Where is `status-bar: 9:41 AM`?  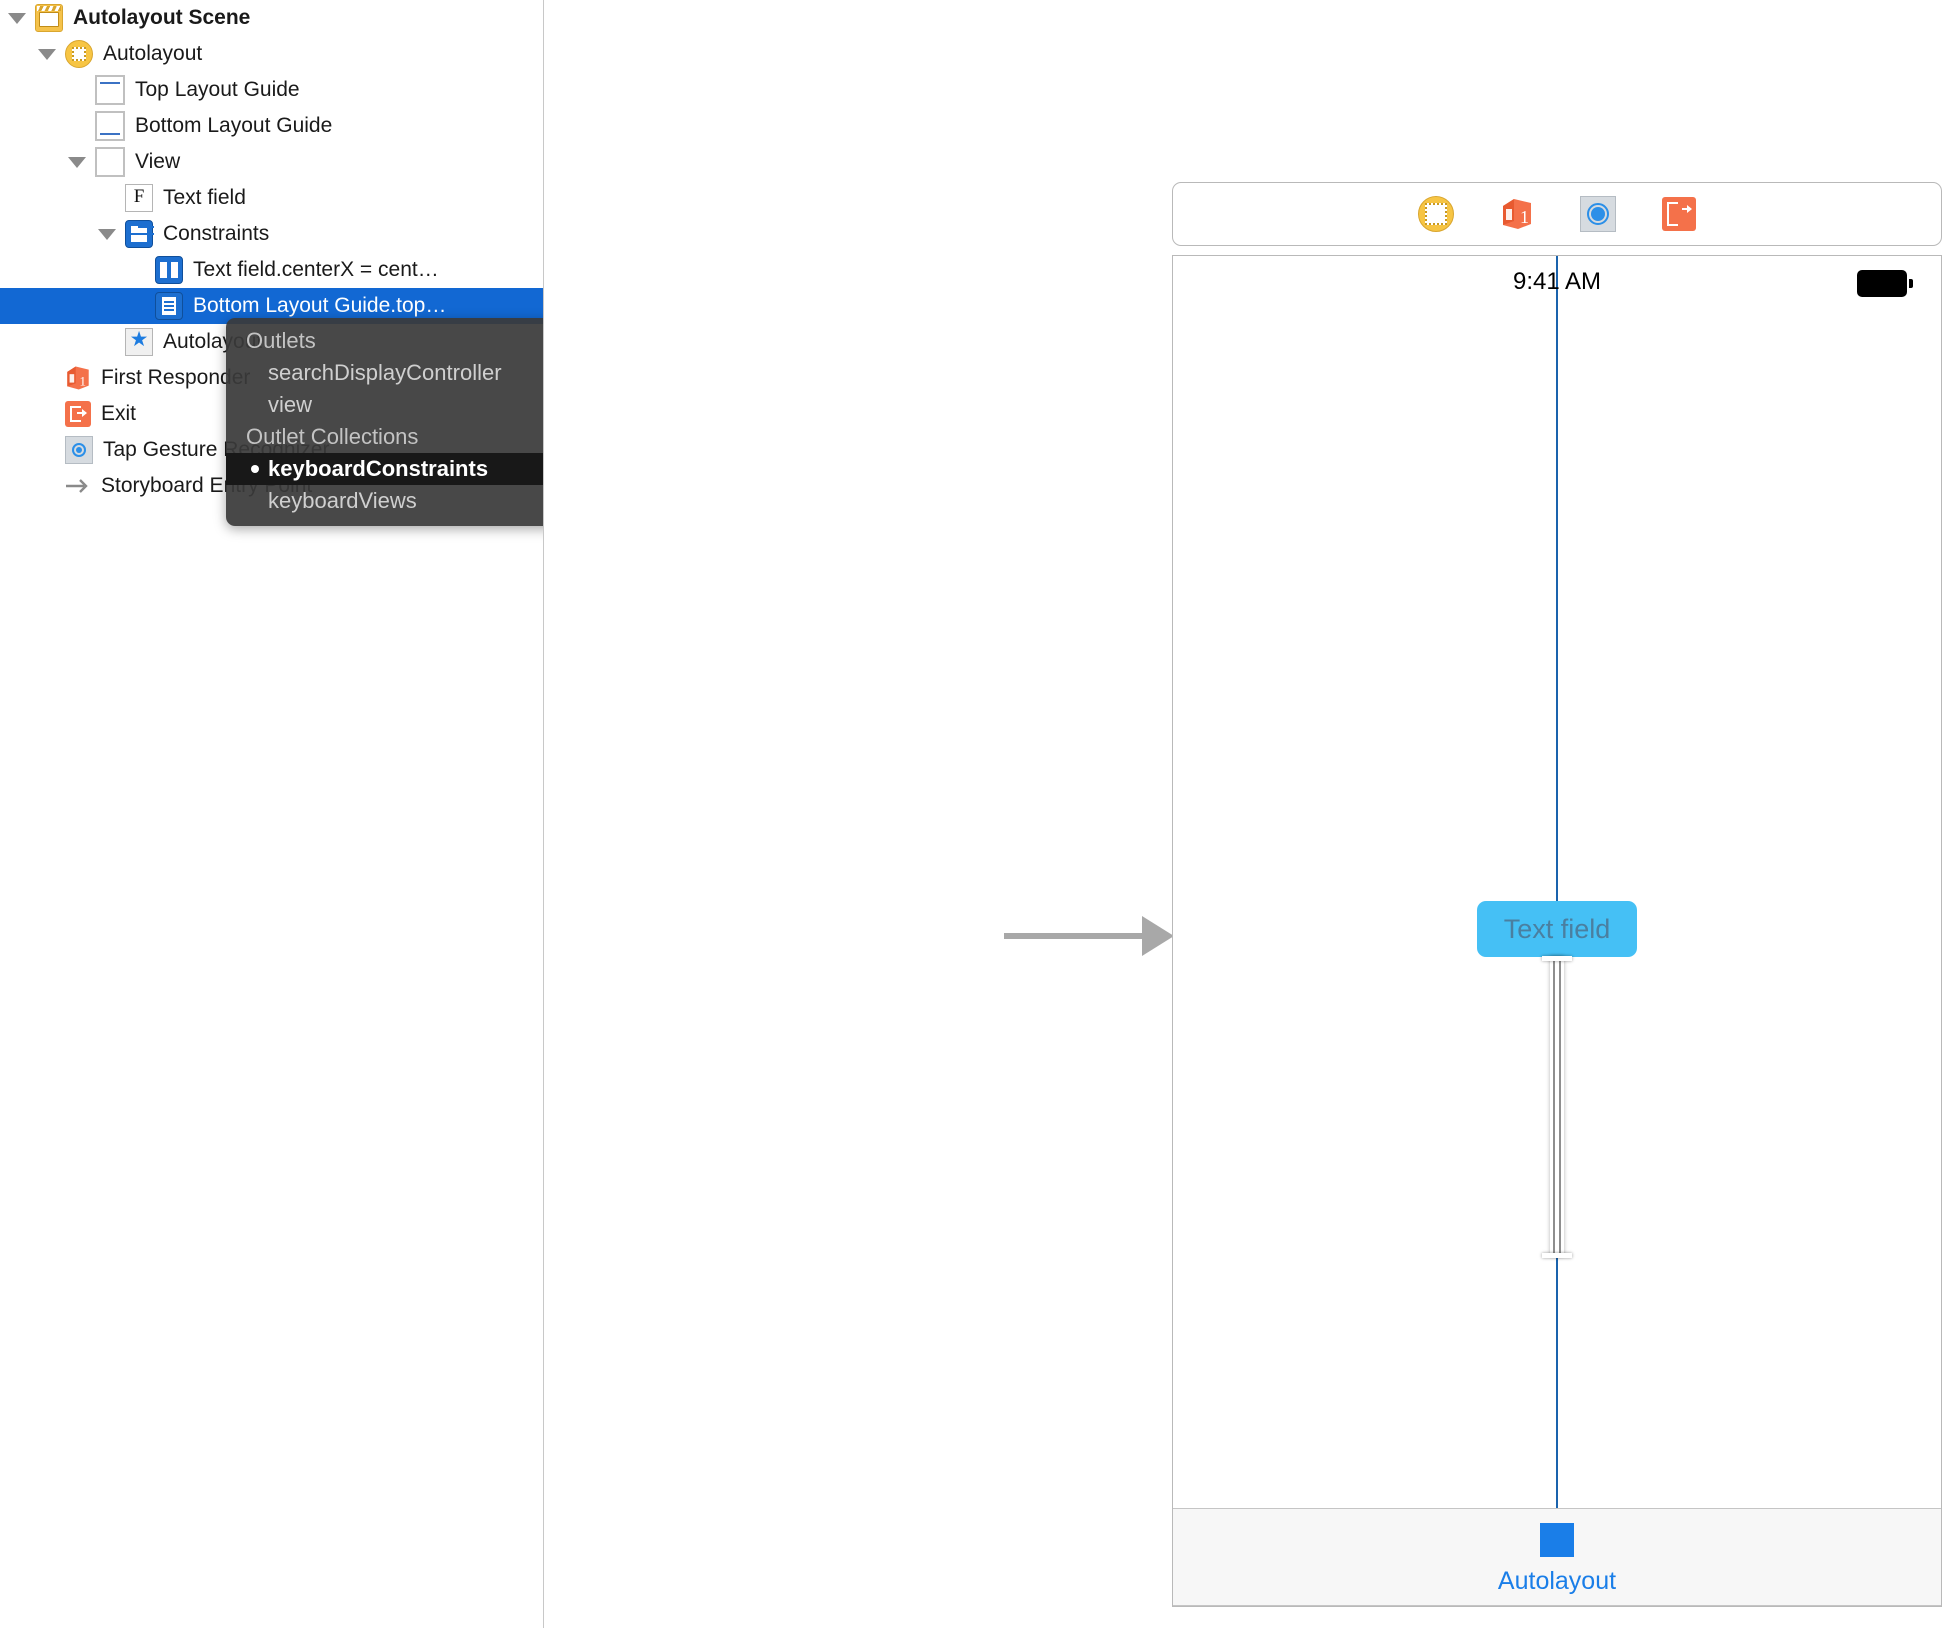 status-bar: 9:41 AM is located at coordinates (1557, 282).